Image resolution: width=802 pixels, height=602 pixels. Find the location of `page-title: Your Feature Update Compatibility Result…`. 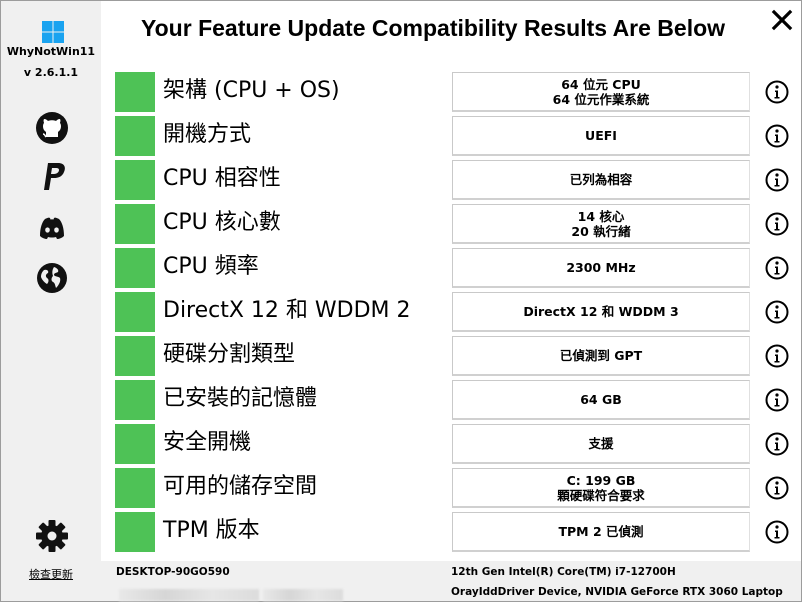

page-title: Your Feature Update Compatibility Result… is located at coordinates (433, 28).